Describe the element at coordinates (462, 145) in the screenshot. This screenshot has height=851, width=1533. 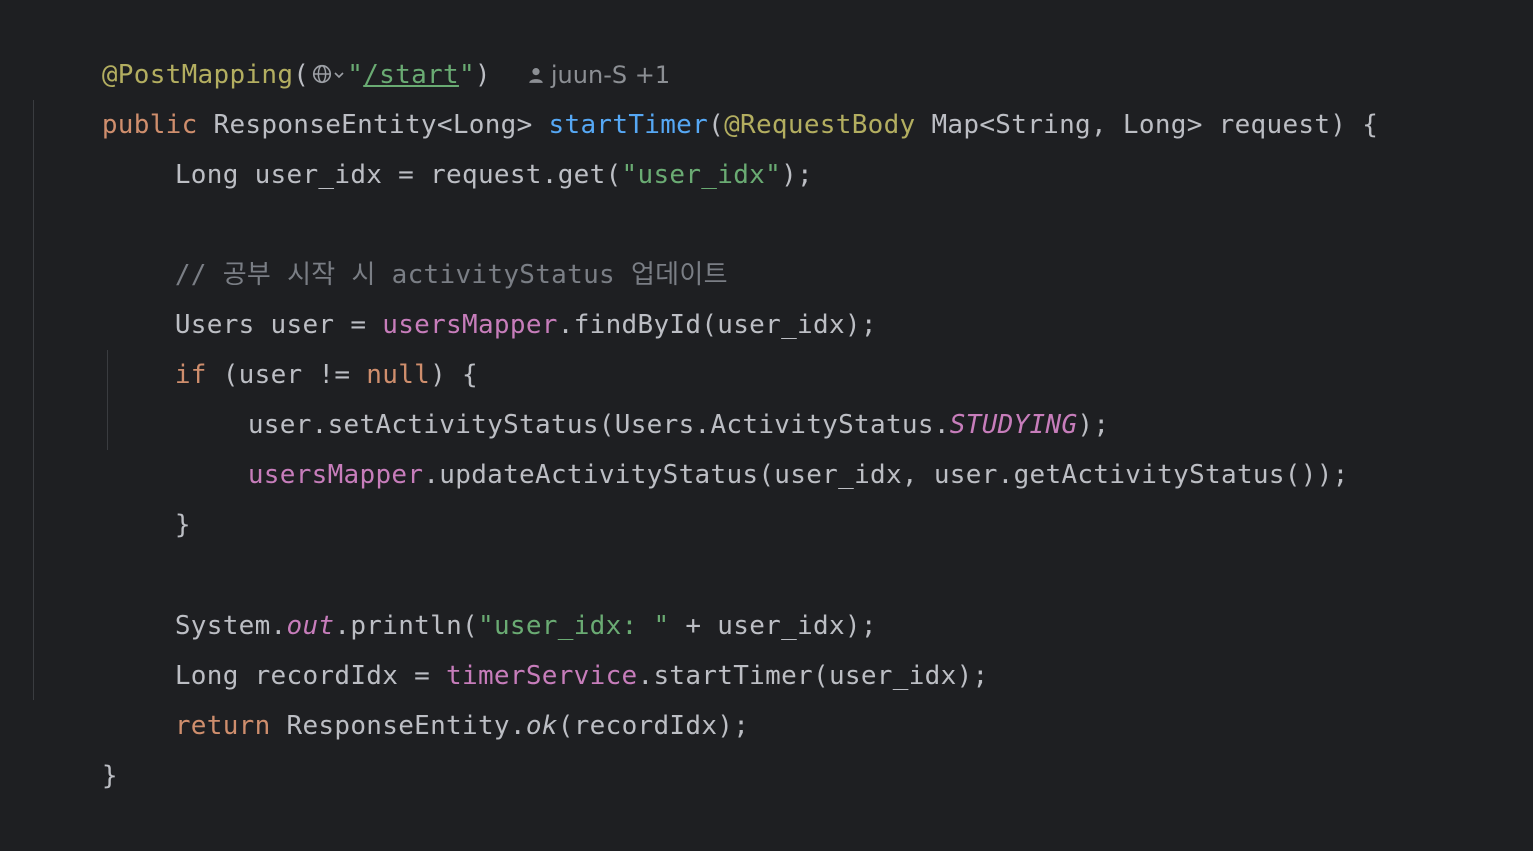
I see `code-line-3: Long user_idx = request.get("user_idx");` at that location.